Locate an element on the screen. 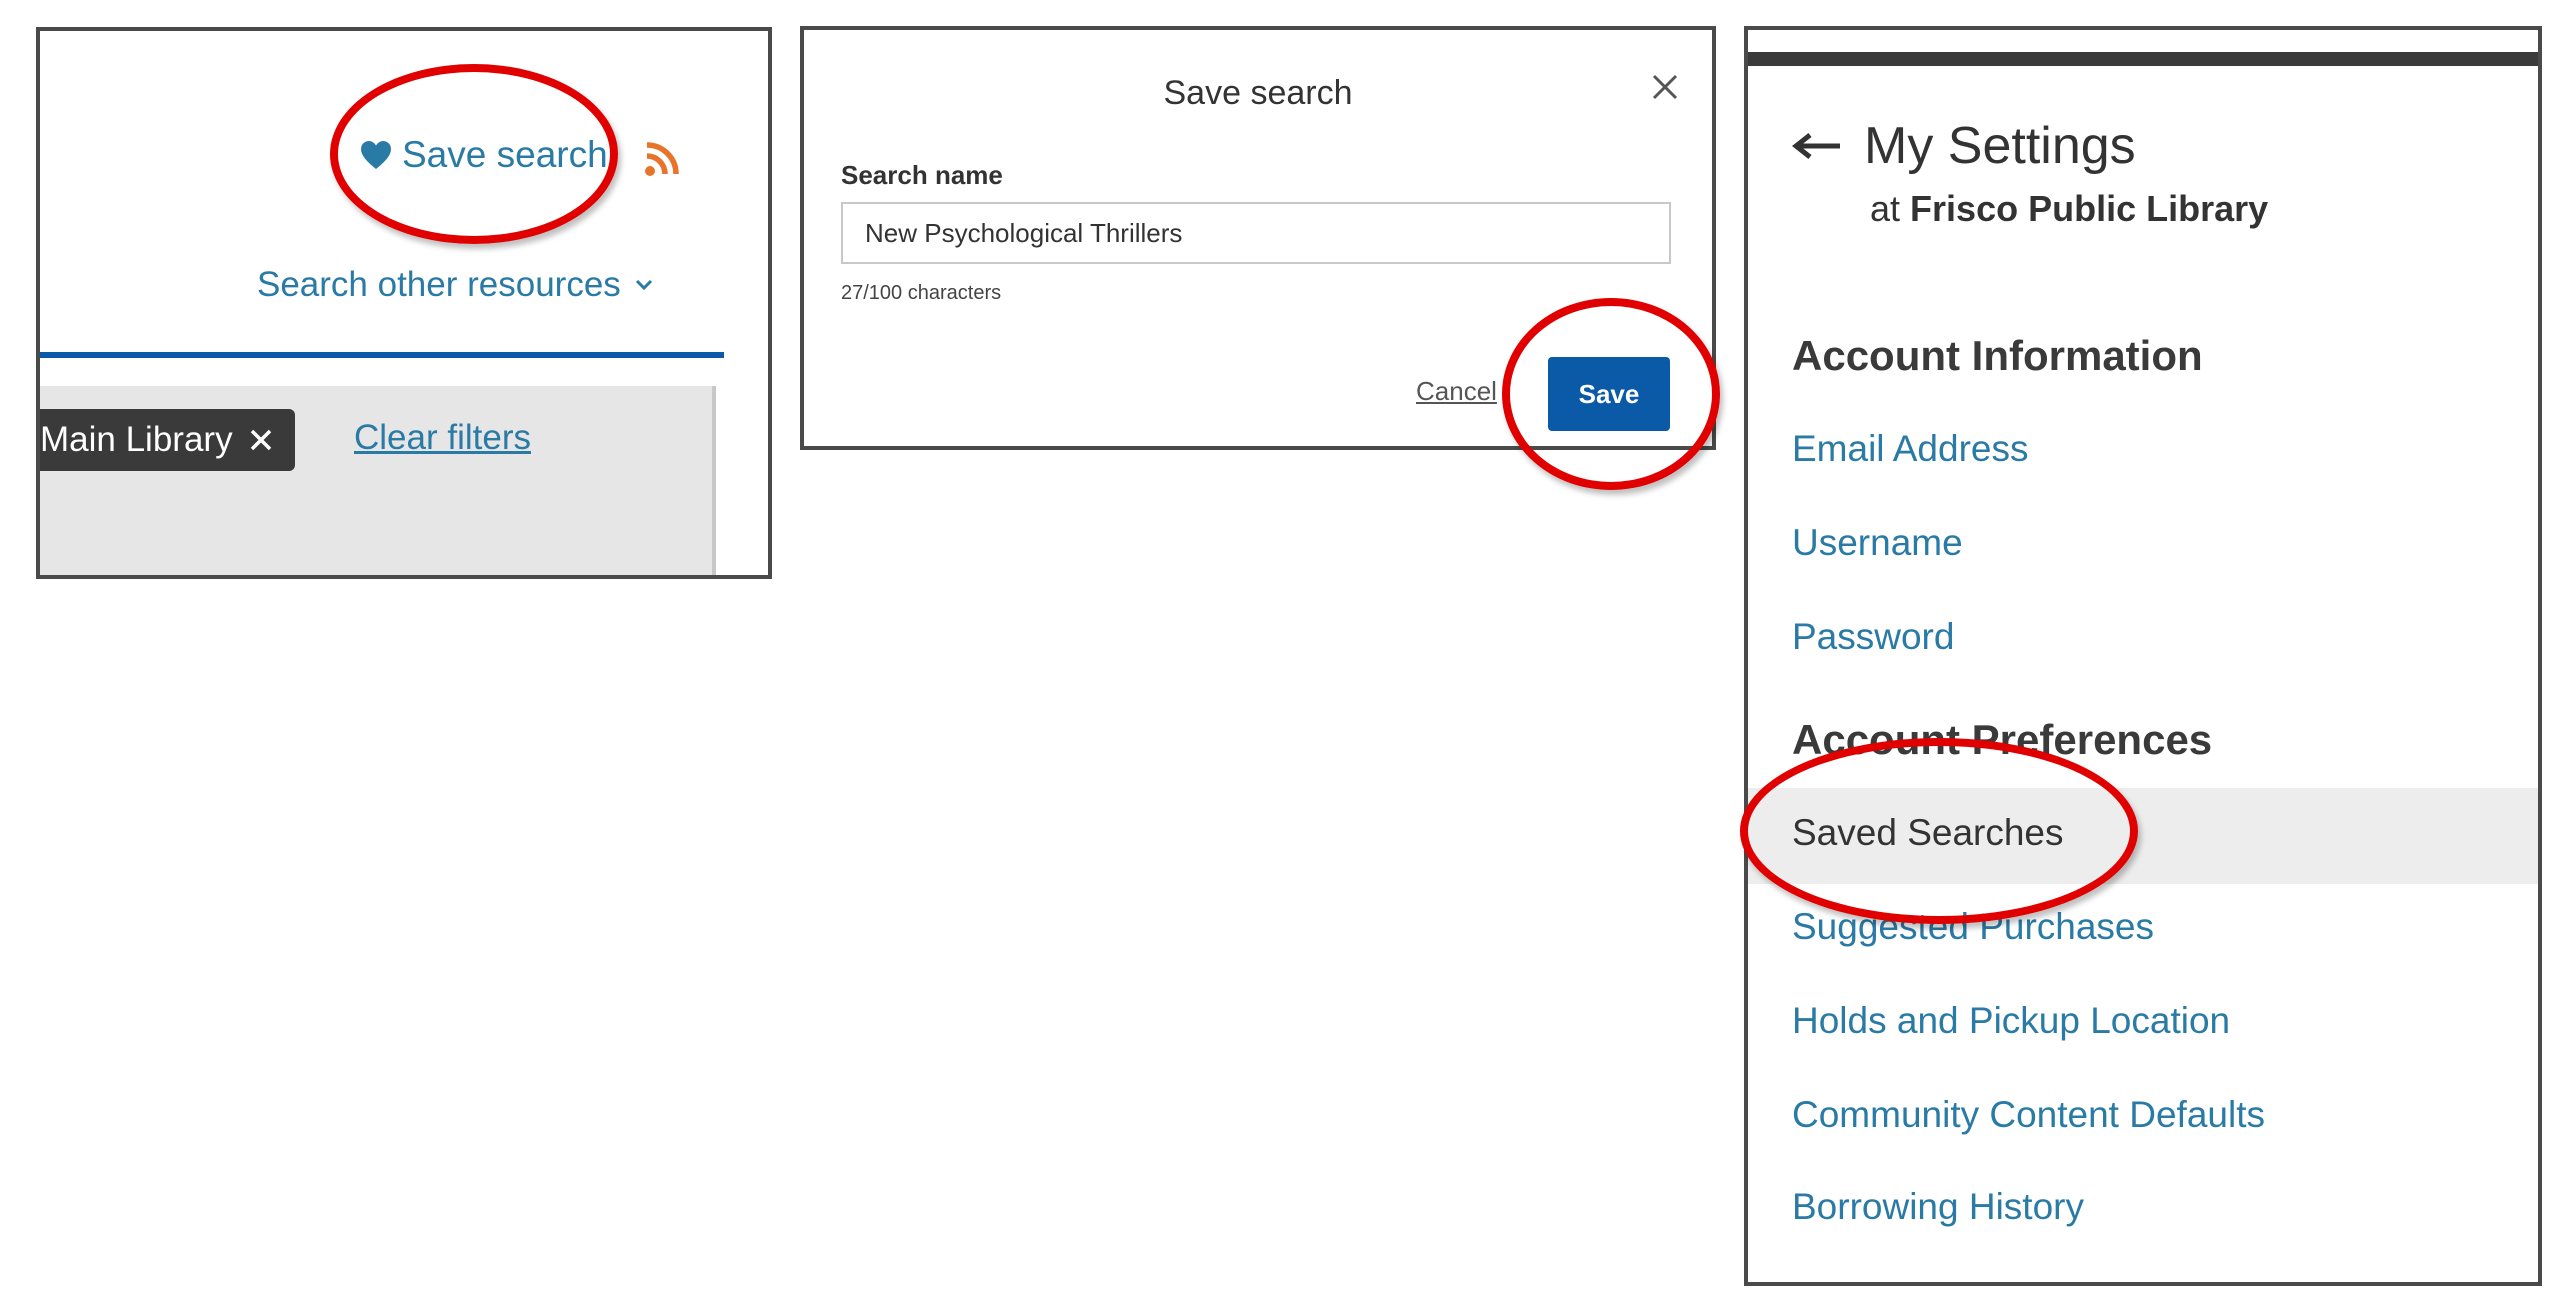 The height and width of the screenshot is (1313, 2560). back-to-my-settings: My Settings is located at coordinates (1964, 146).